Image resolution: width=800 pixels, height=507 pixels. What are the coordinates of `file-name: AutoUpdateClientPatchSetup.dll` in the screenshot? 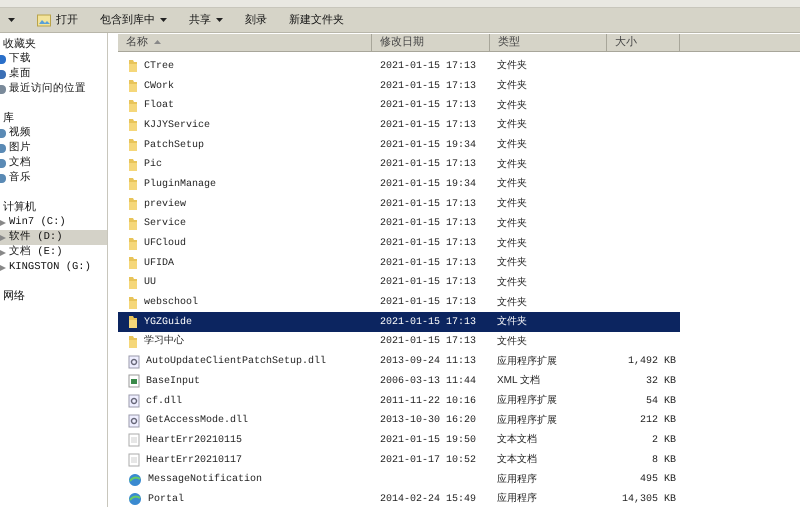 It's located at (236, 362).